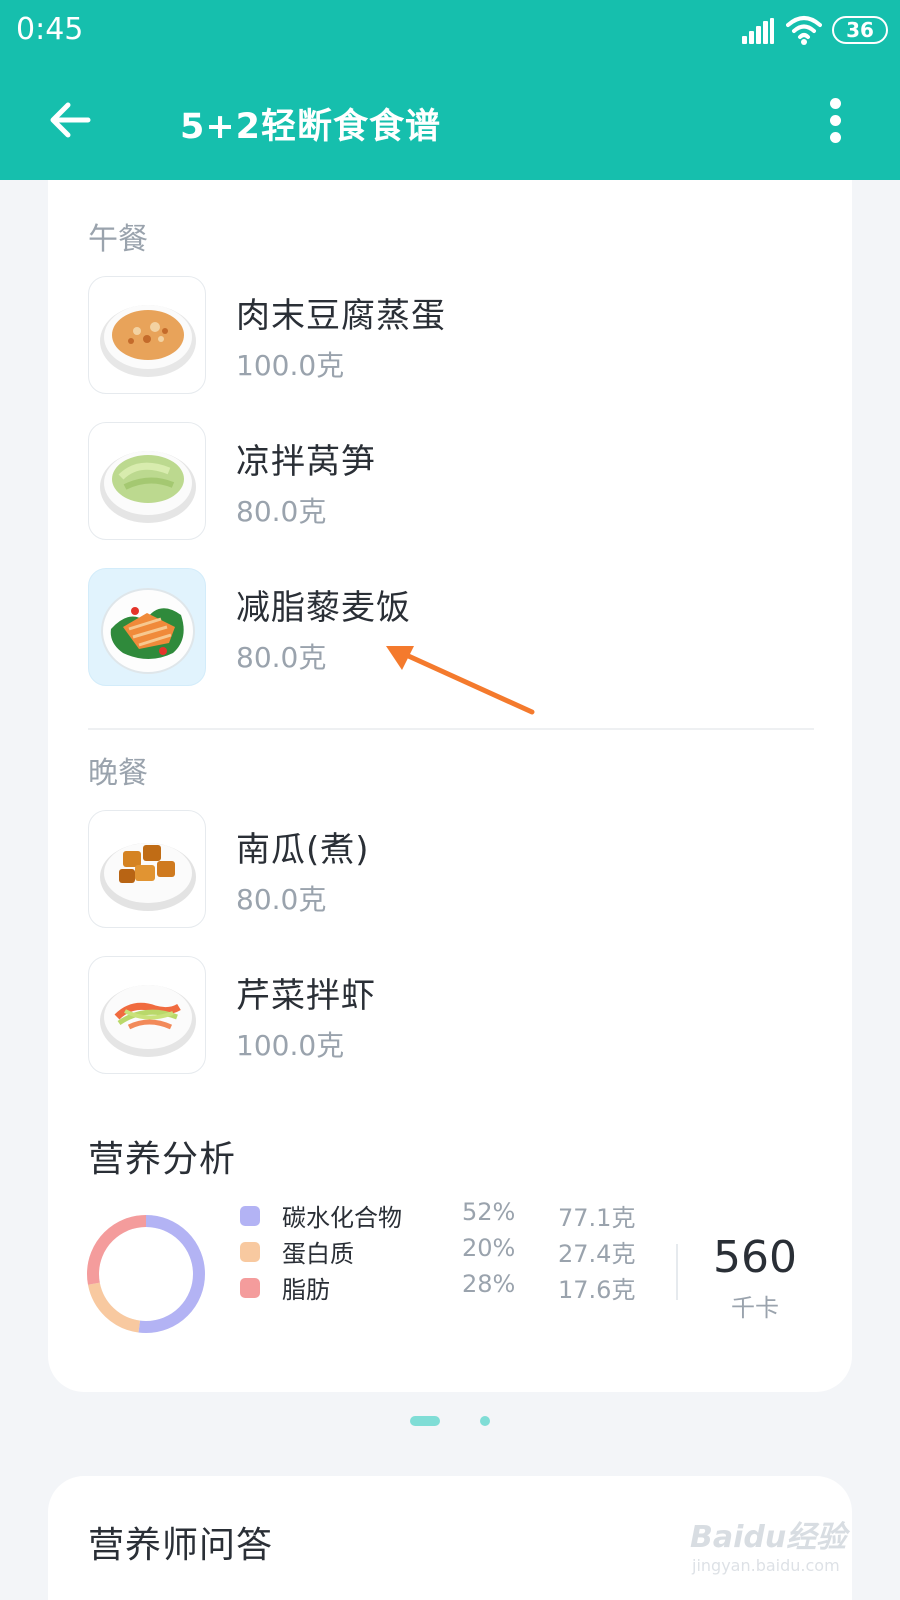 Image resolution: width=900 pixels, height=1600 pixels. Describe the element at coordinates (438, 870) in the screenshot. I see `food-item: 南瓜(煮) 80.0克` at that location.